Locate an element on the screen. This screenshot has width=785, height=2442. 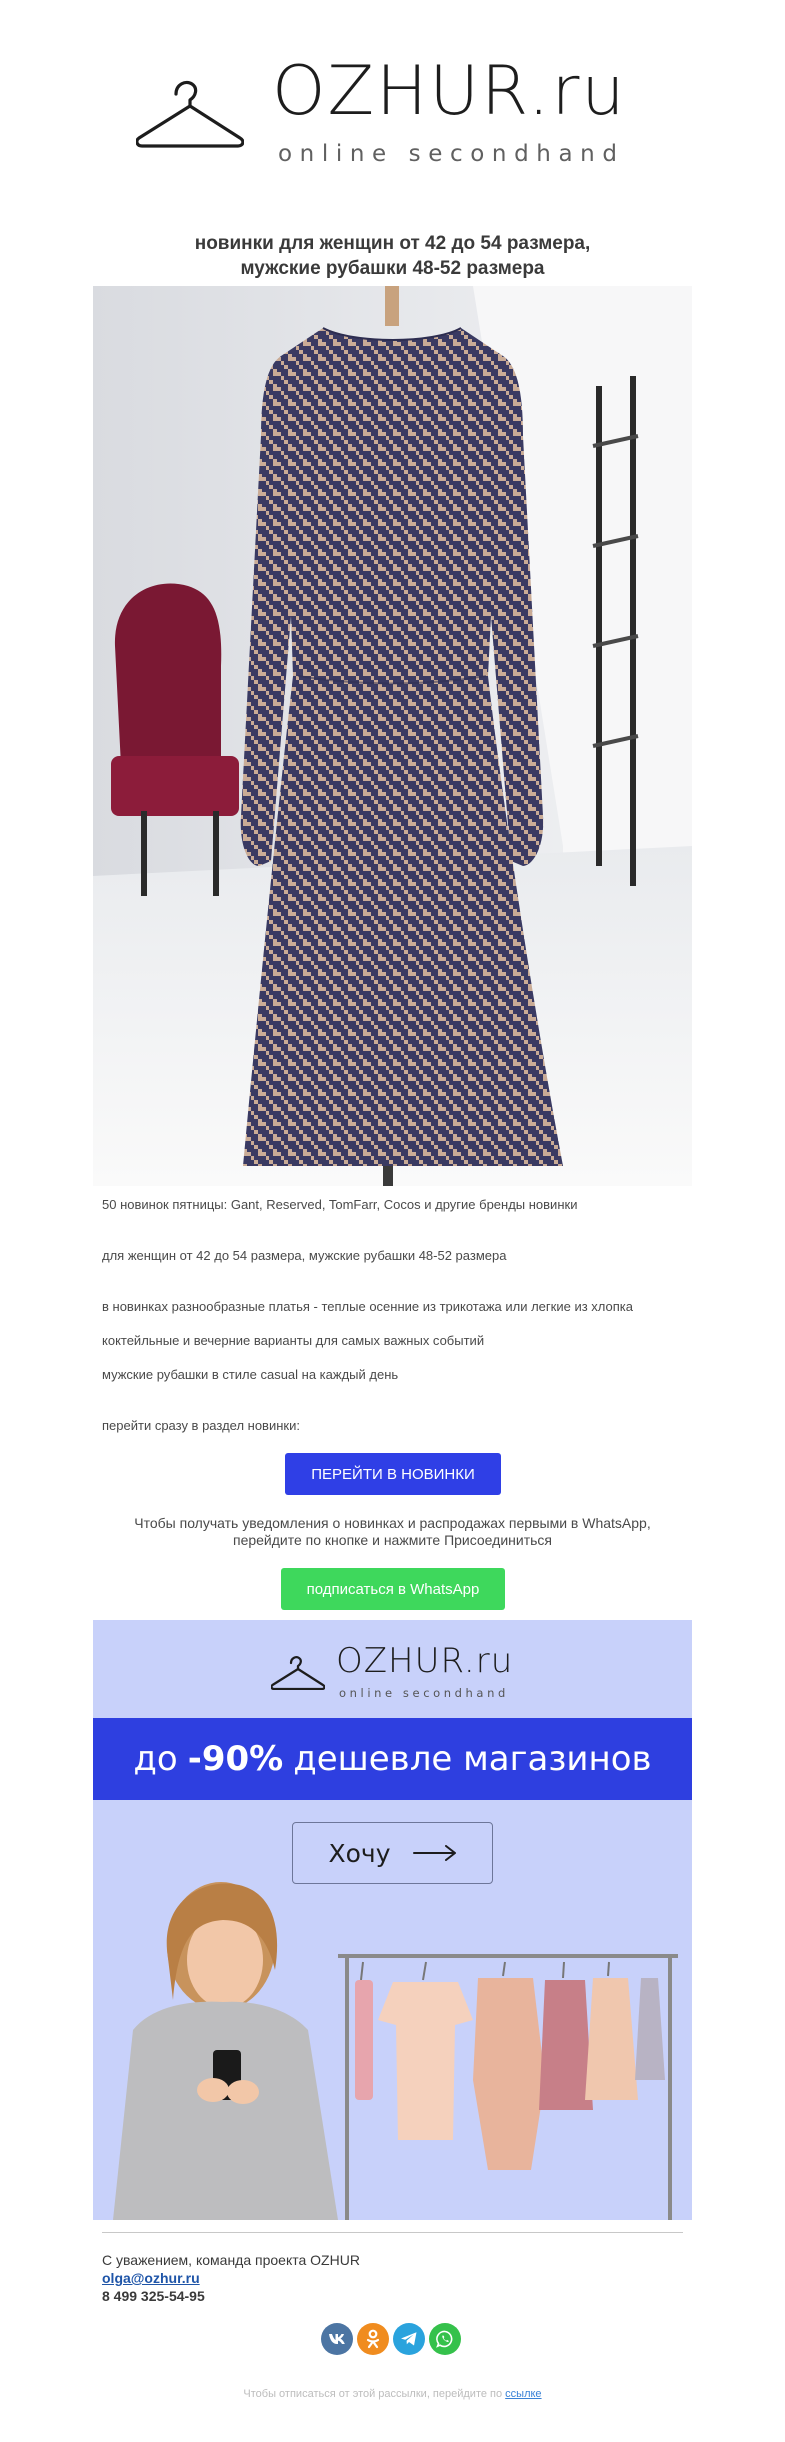
promo-prefix: до is located at coordinates (155, 1759).